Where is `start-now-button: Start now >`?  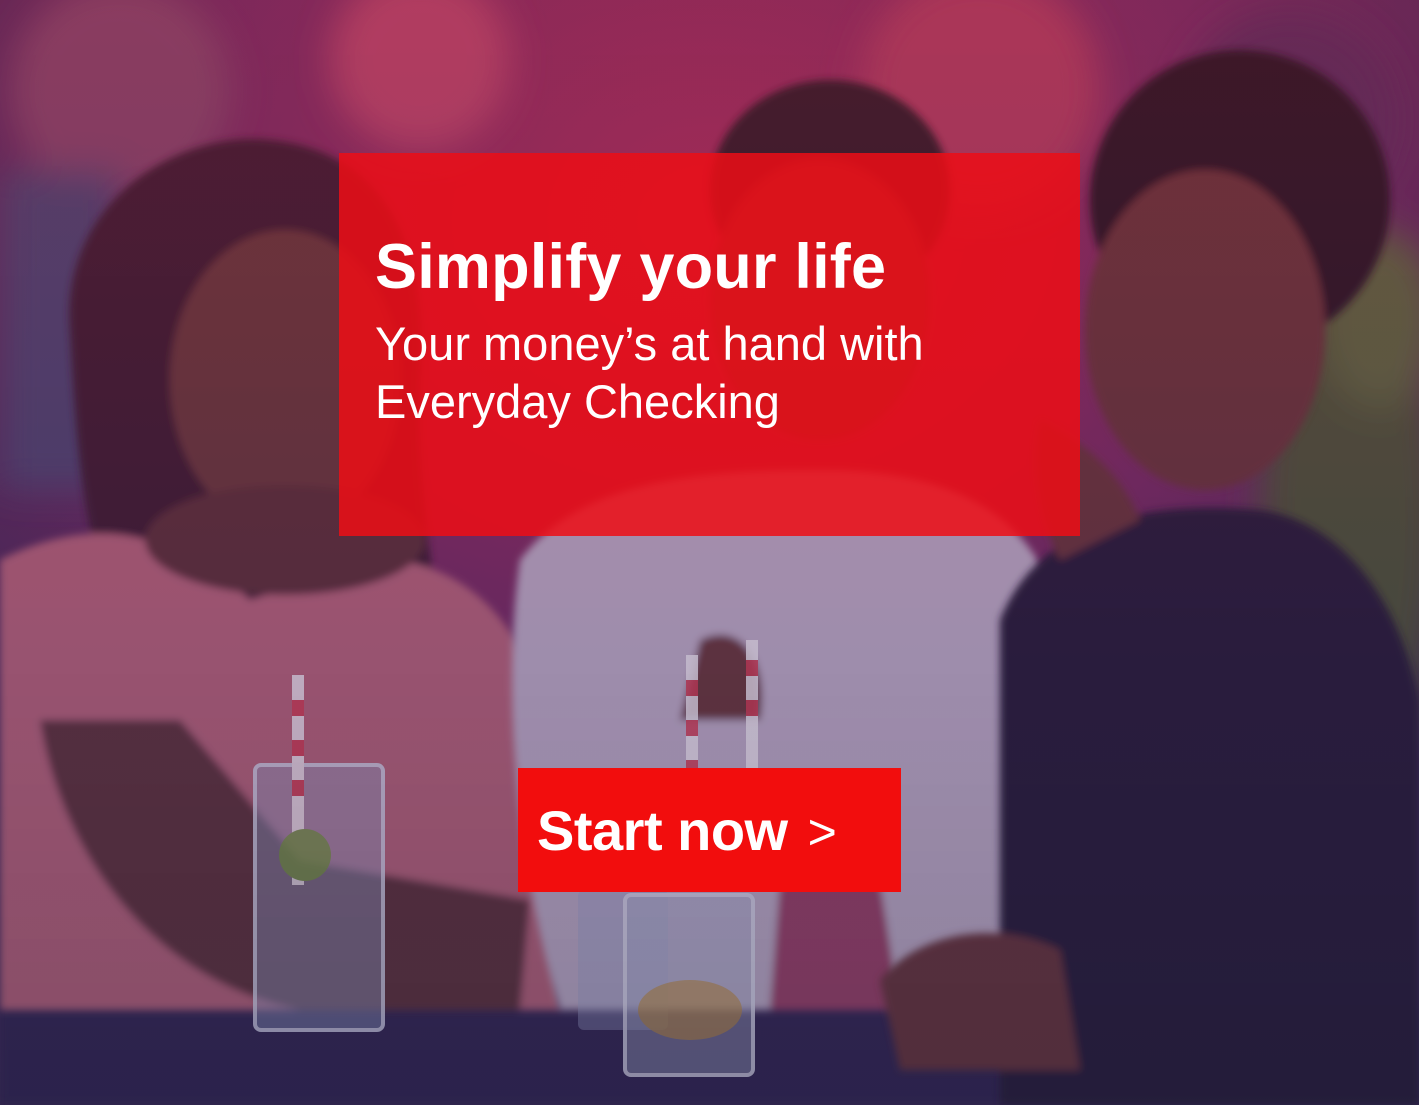
start-now-button: Start now > is located at coordinates (709, 830).